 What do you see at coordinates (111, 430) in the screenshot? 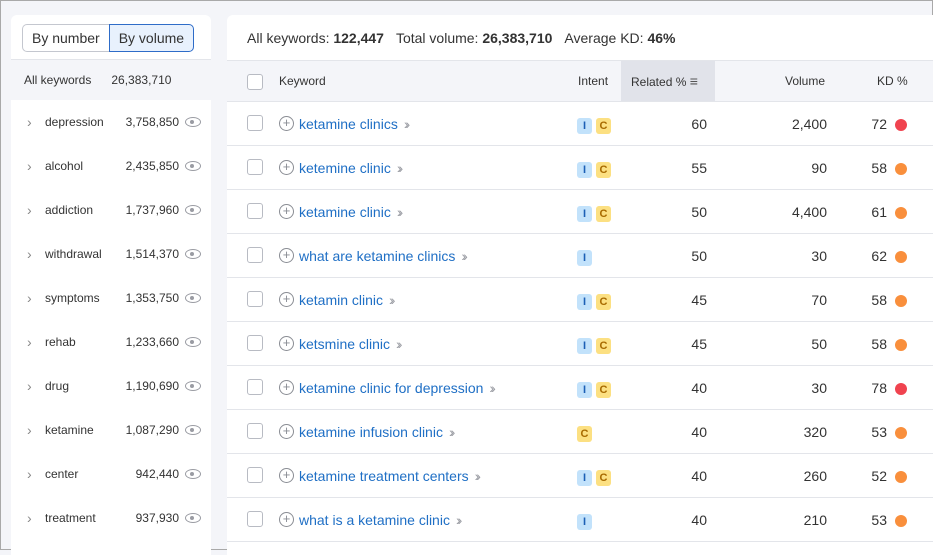
I see `keyword-group-item: › ketamine 1,087,290` at bounding box center [111, 430].